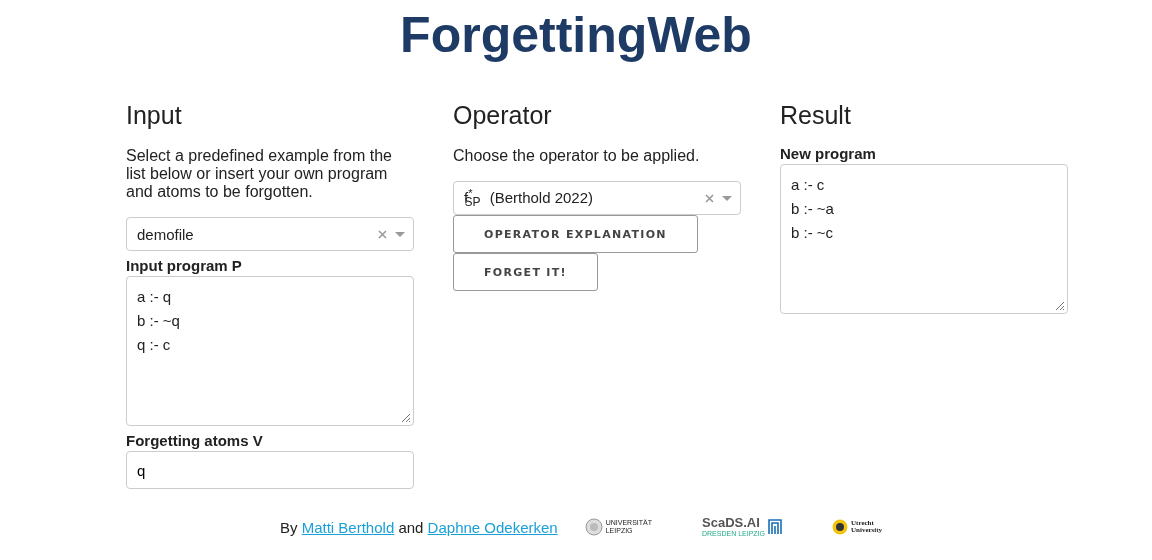 This screenshot has width=1152, height=560. Describe the element at coordinates (828, 153) in the screenshot. I see `field-label: New program` at that location.